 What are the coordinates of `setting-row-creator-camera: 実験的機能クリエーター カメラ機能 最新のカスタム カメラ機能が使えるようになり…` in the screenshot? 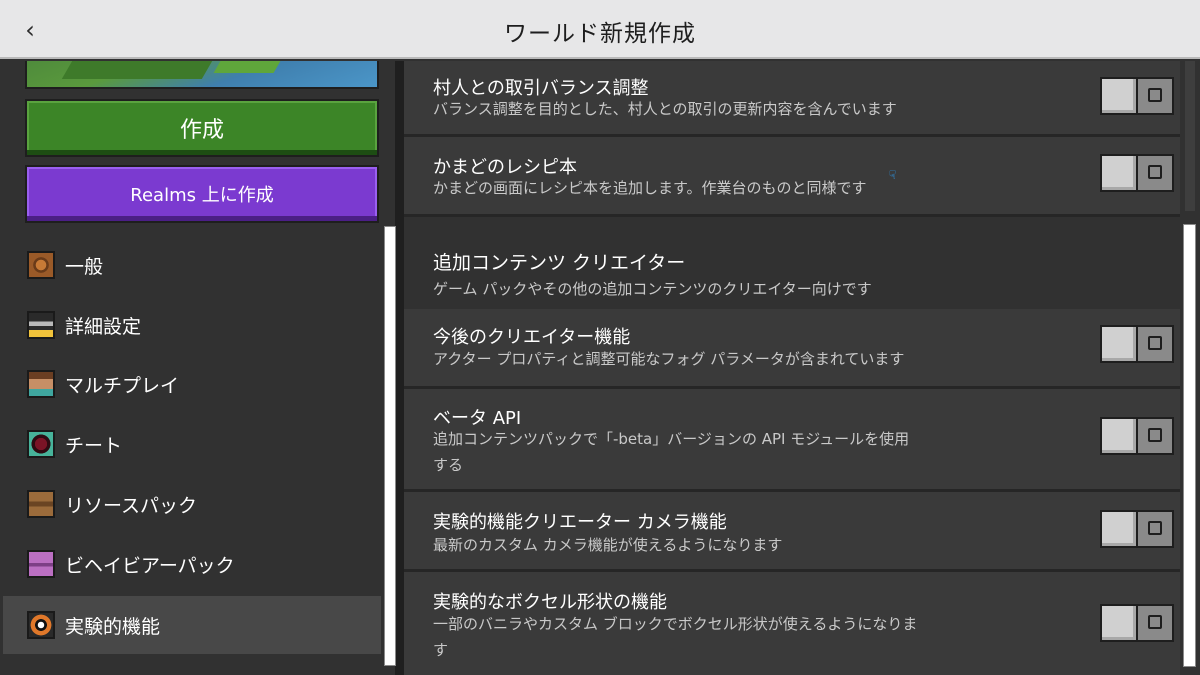 It's located at (792, 532).